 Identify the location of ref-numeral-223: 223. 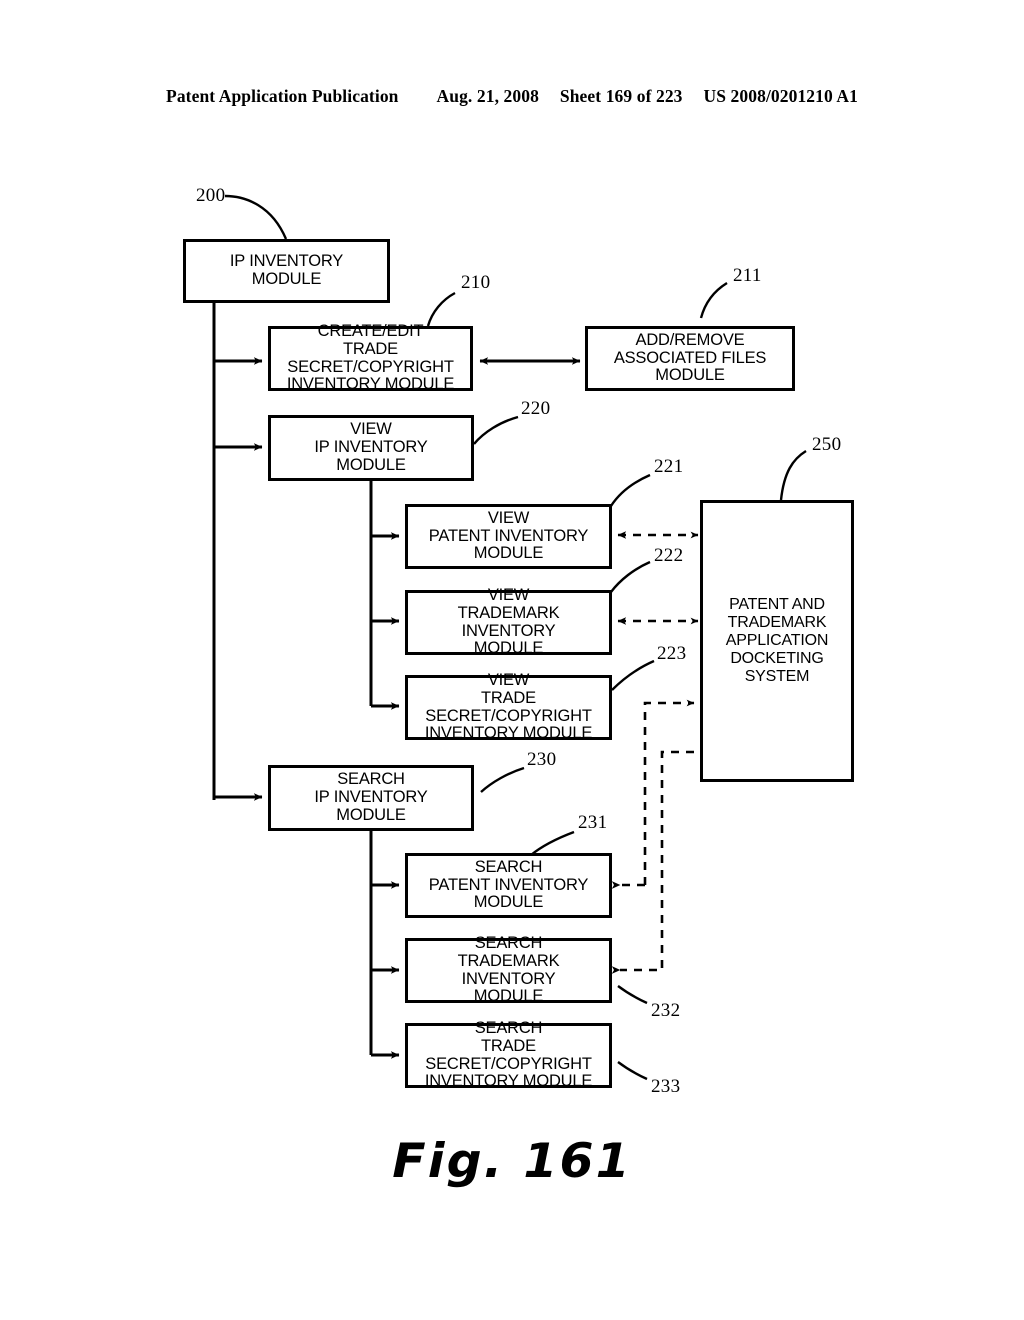
(672, 653).